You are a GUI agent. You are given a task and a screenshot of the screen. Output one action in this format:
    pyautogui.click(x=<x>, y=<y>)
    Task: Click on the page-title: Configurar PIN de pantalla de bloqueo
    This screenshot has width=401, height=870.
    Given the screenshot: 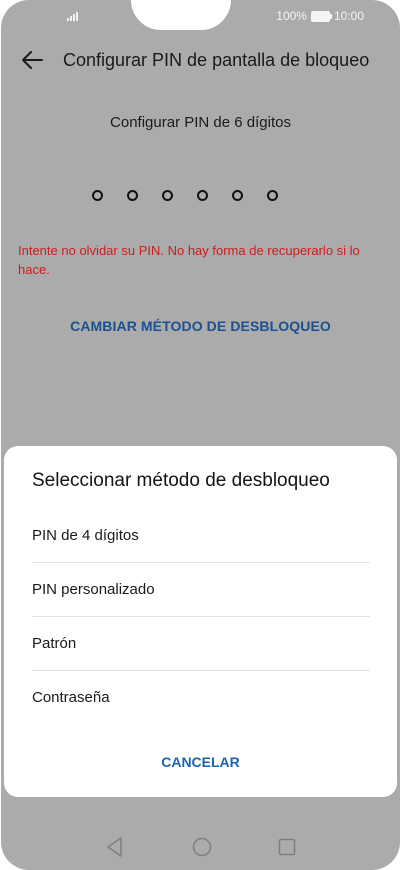 What is the action you would take?
    pyautogui.click(x=216, y=59)
    